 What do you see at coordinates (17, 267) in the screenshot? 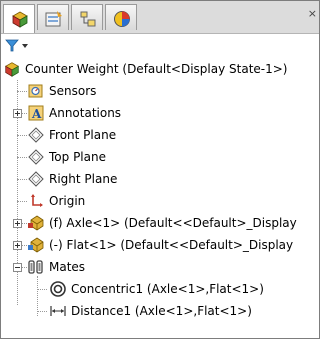
I see `collapse-icon` at bounding box center [17, 267].